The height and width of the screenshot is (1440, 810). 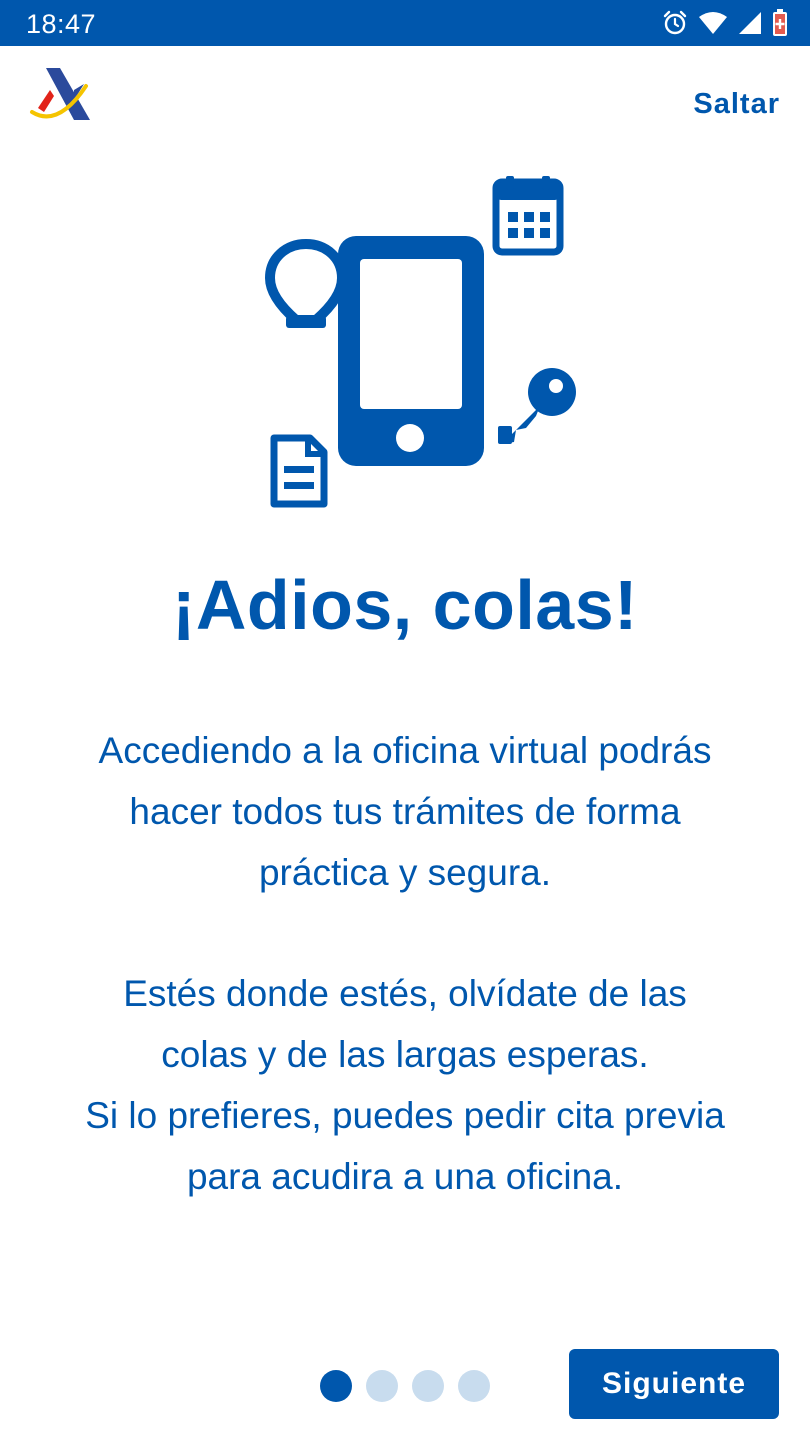 What do you see at coordinates (405, 605) in the screenshot?
I see `page-title: ¡Adios, colas!` at bounding box center [405, 605].